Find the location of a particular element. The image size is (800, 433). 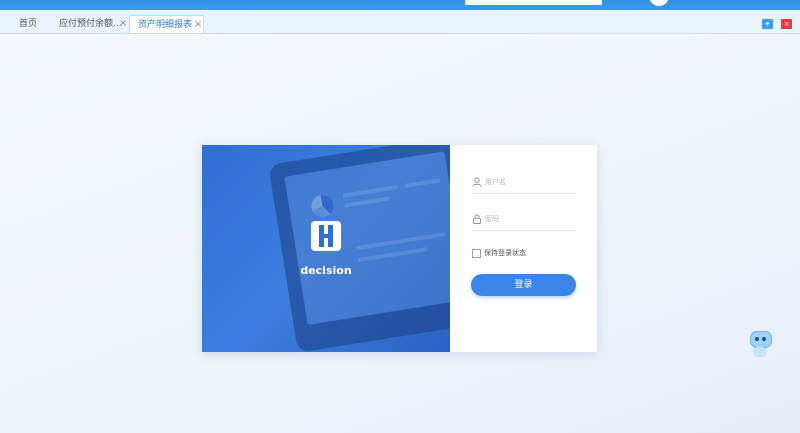

tab-strip: 首页 应付预付余额... × 资产明细报表 × is located at coordinates (400, 22).